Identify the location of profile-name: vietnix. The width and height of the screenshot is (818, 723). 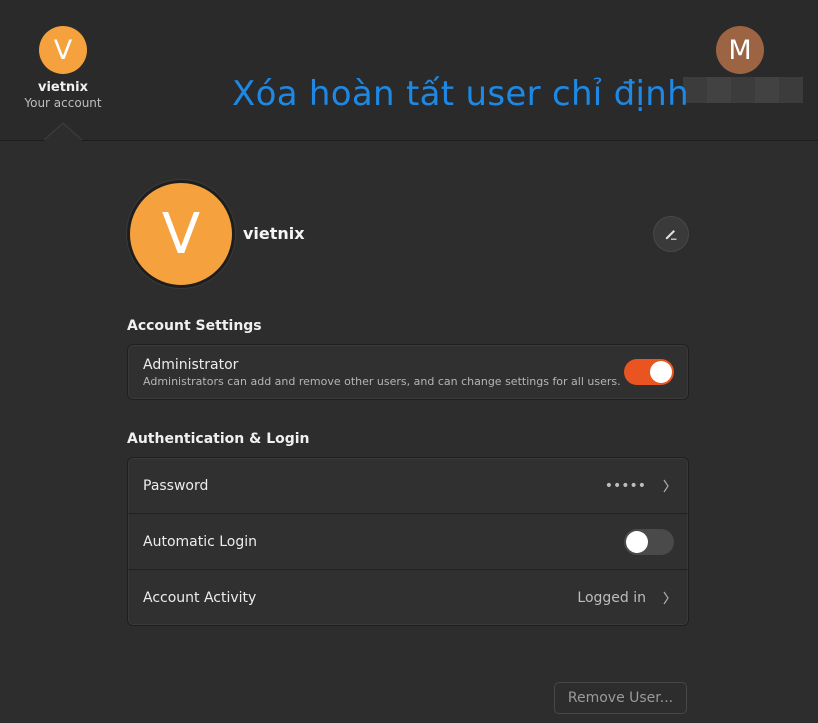
(274, 233).